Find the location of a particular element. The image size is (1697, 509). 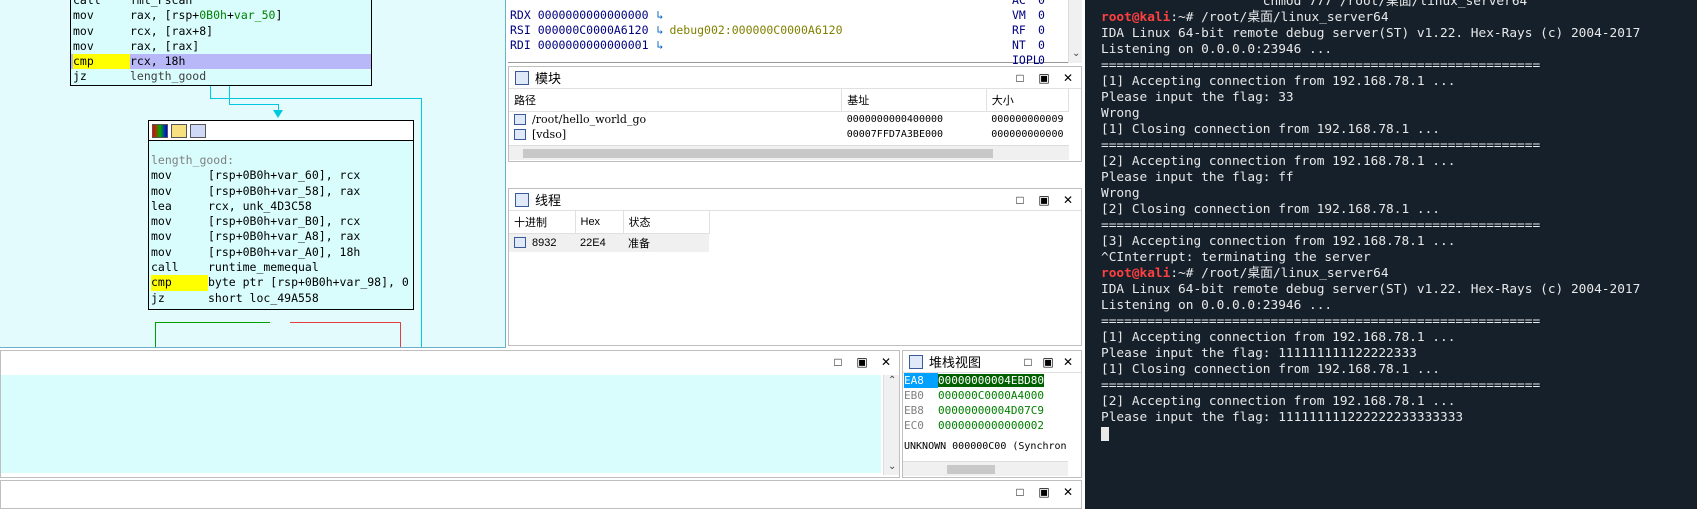

terminal-cursor-line is located at coordinates (1362, 434).